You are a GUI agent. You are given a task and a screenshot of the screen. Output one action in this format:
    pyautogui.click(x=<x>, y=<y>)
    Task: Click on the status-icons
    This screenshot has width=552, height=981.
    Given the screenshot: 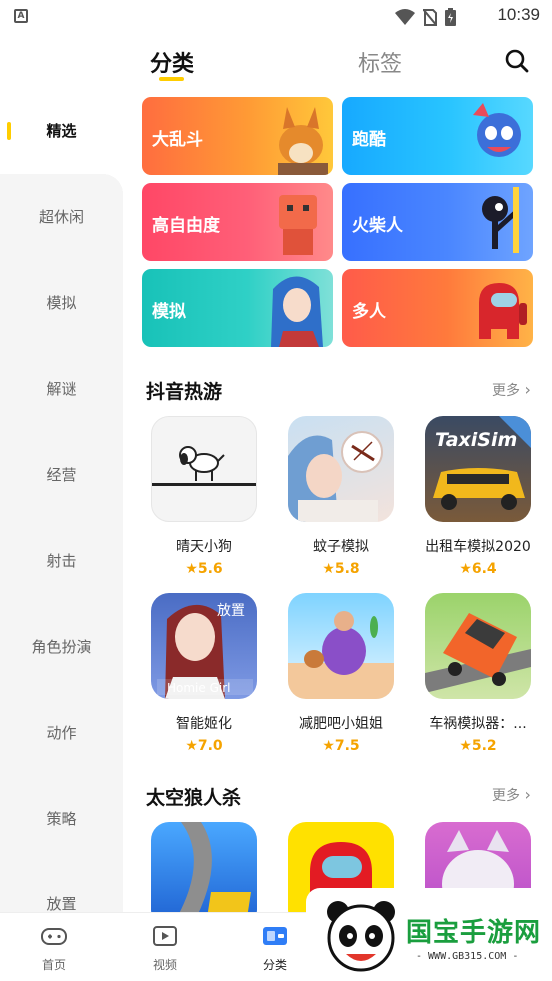 What is the action you would take?
    pyautogui.click(x=425, y=17)
    